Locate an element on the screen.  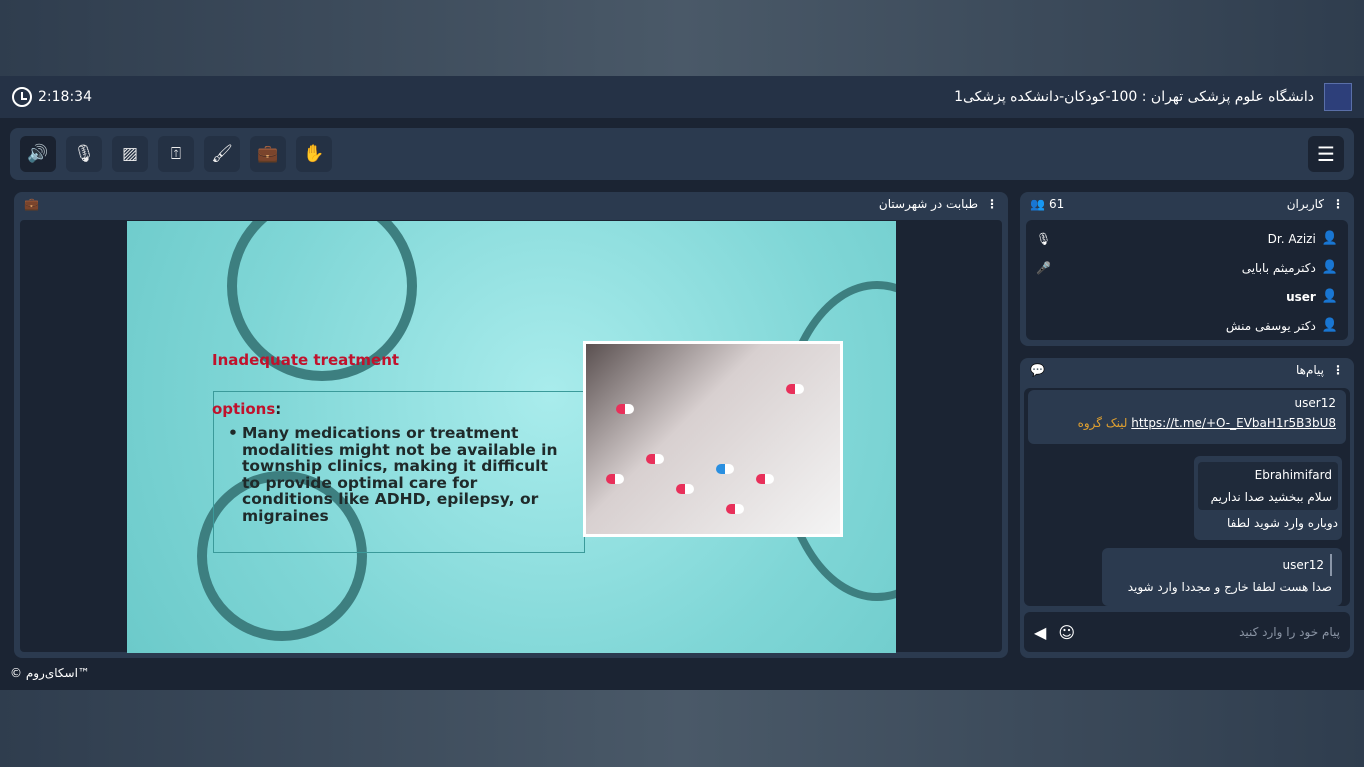
users-title: کاربران is located at coordinates (1305, 204).